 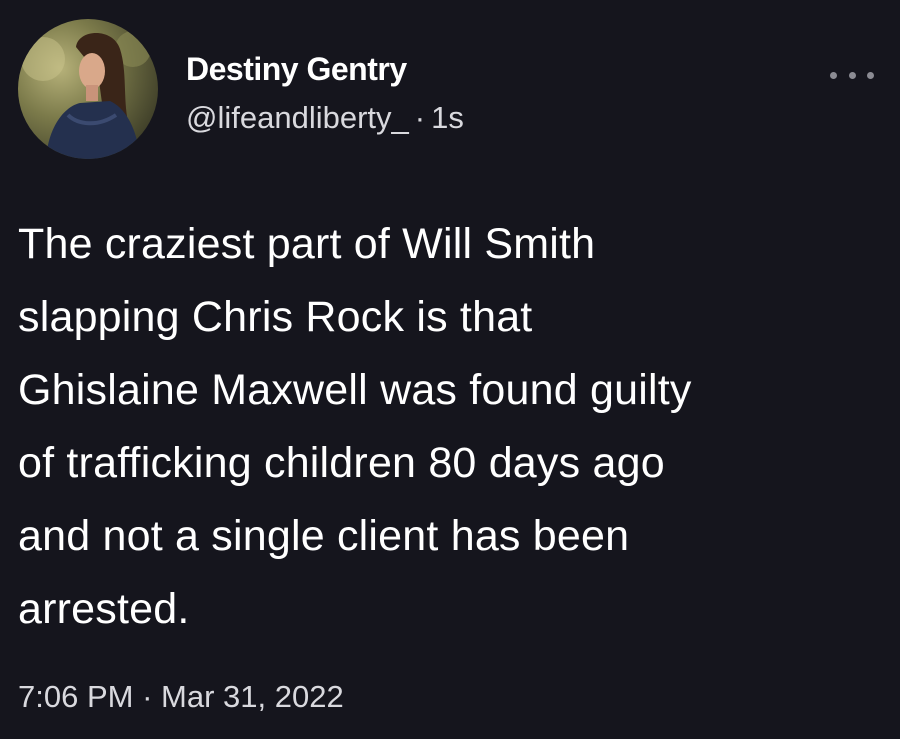 What do you see at coordinates (324, 536) in the screenshot?
I see `tweet-text-line: and not a single client has been` at bounding box center [324, 536].